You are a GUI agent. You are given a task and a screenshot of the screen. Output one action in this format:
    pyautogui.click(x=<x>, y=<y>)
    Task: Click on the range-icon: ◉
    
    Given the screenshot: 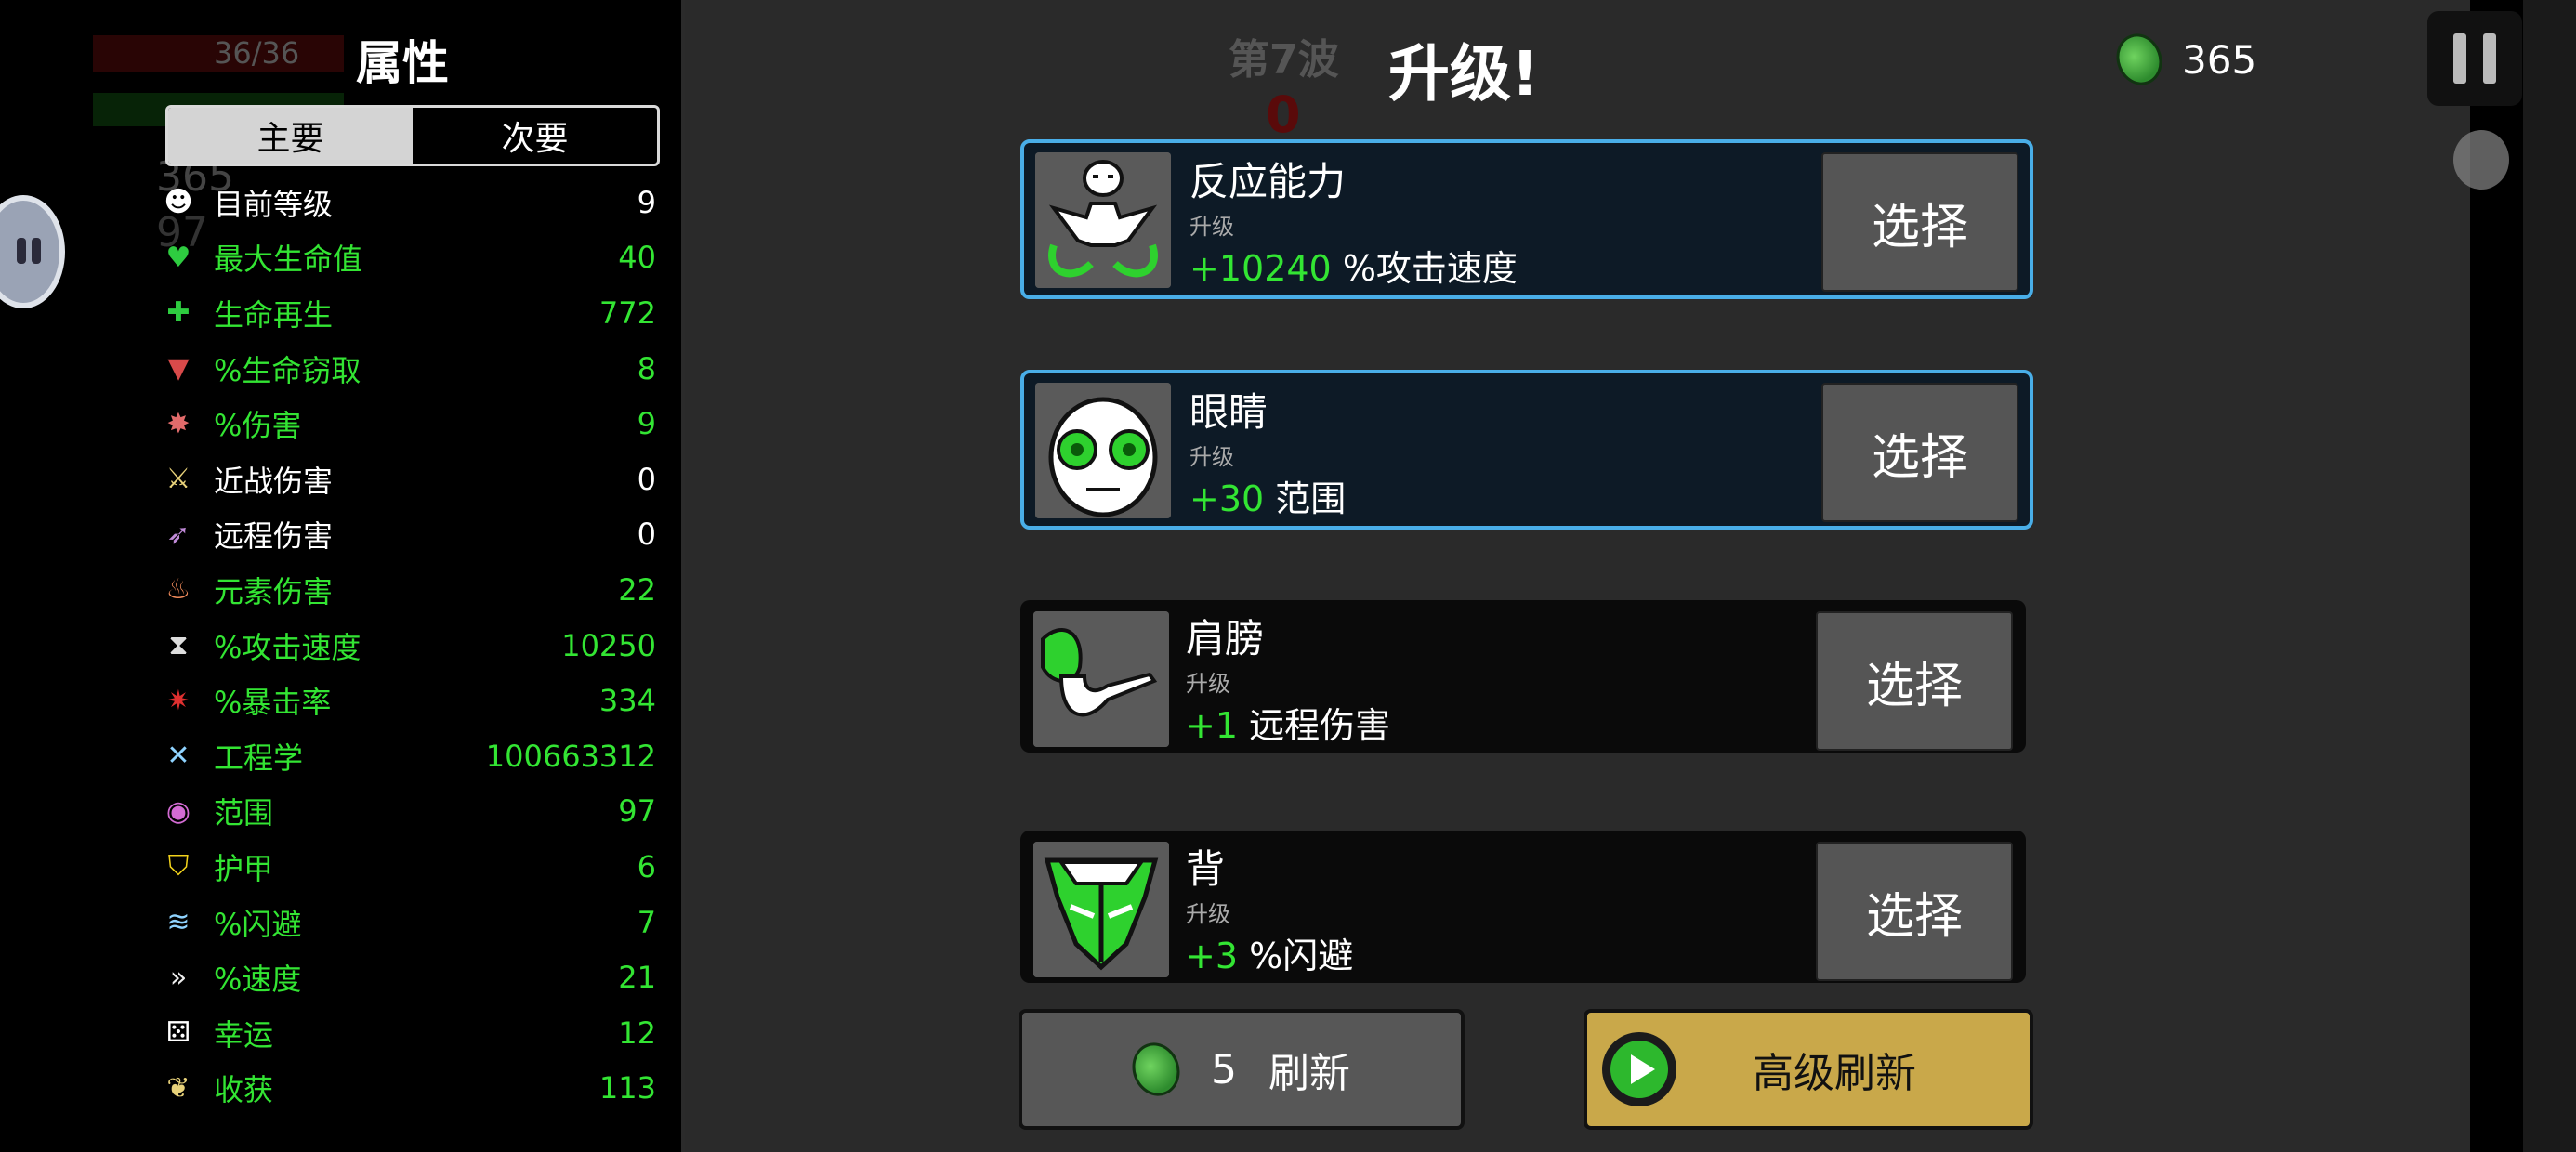 What is the action you would take?
    pyautogui.click(x=178, y=811)
    